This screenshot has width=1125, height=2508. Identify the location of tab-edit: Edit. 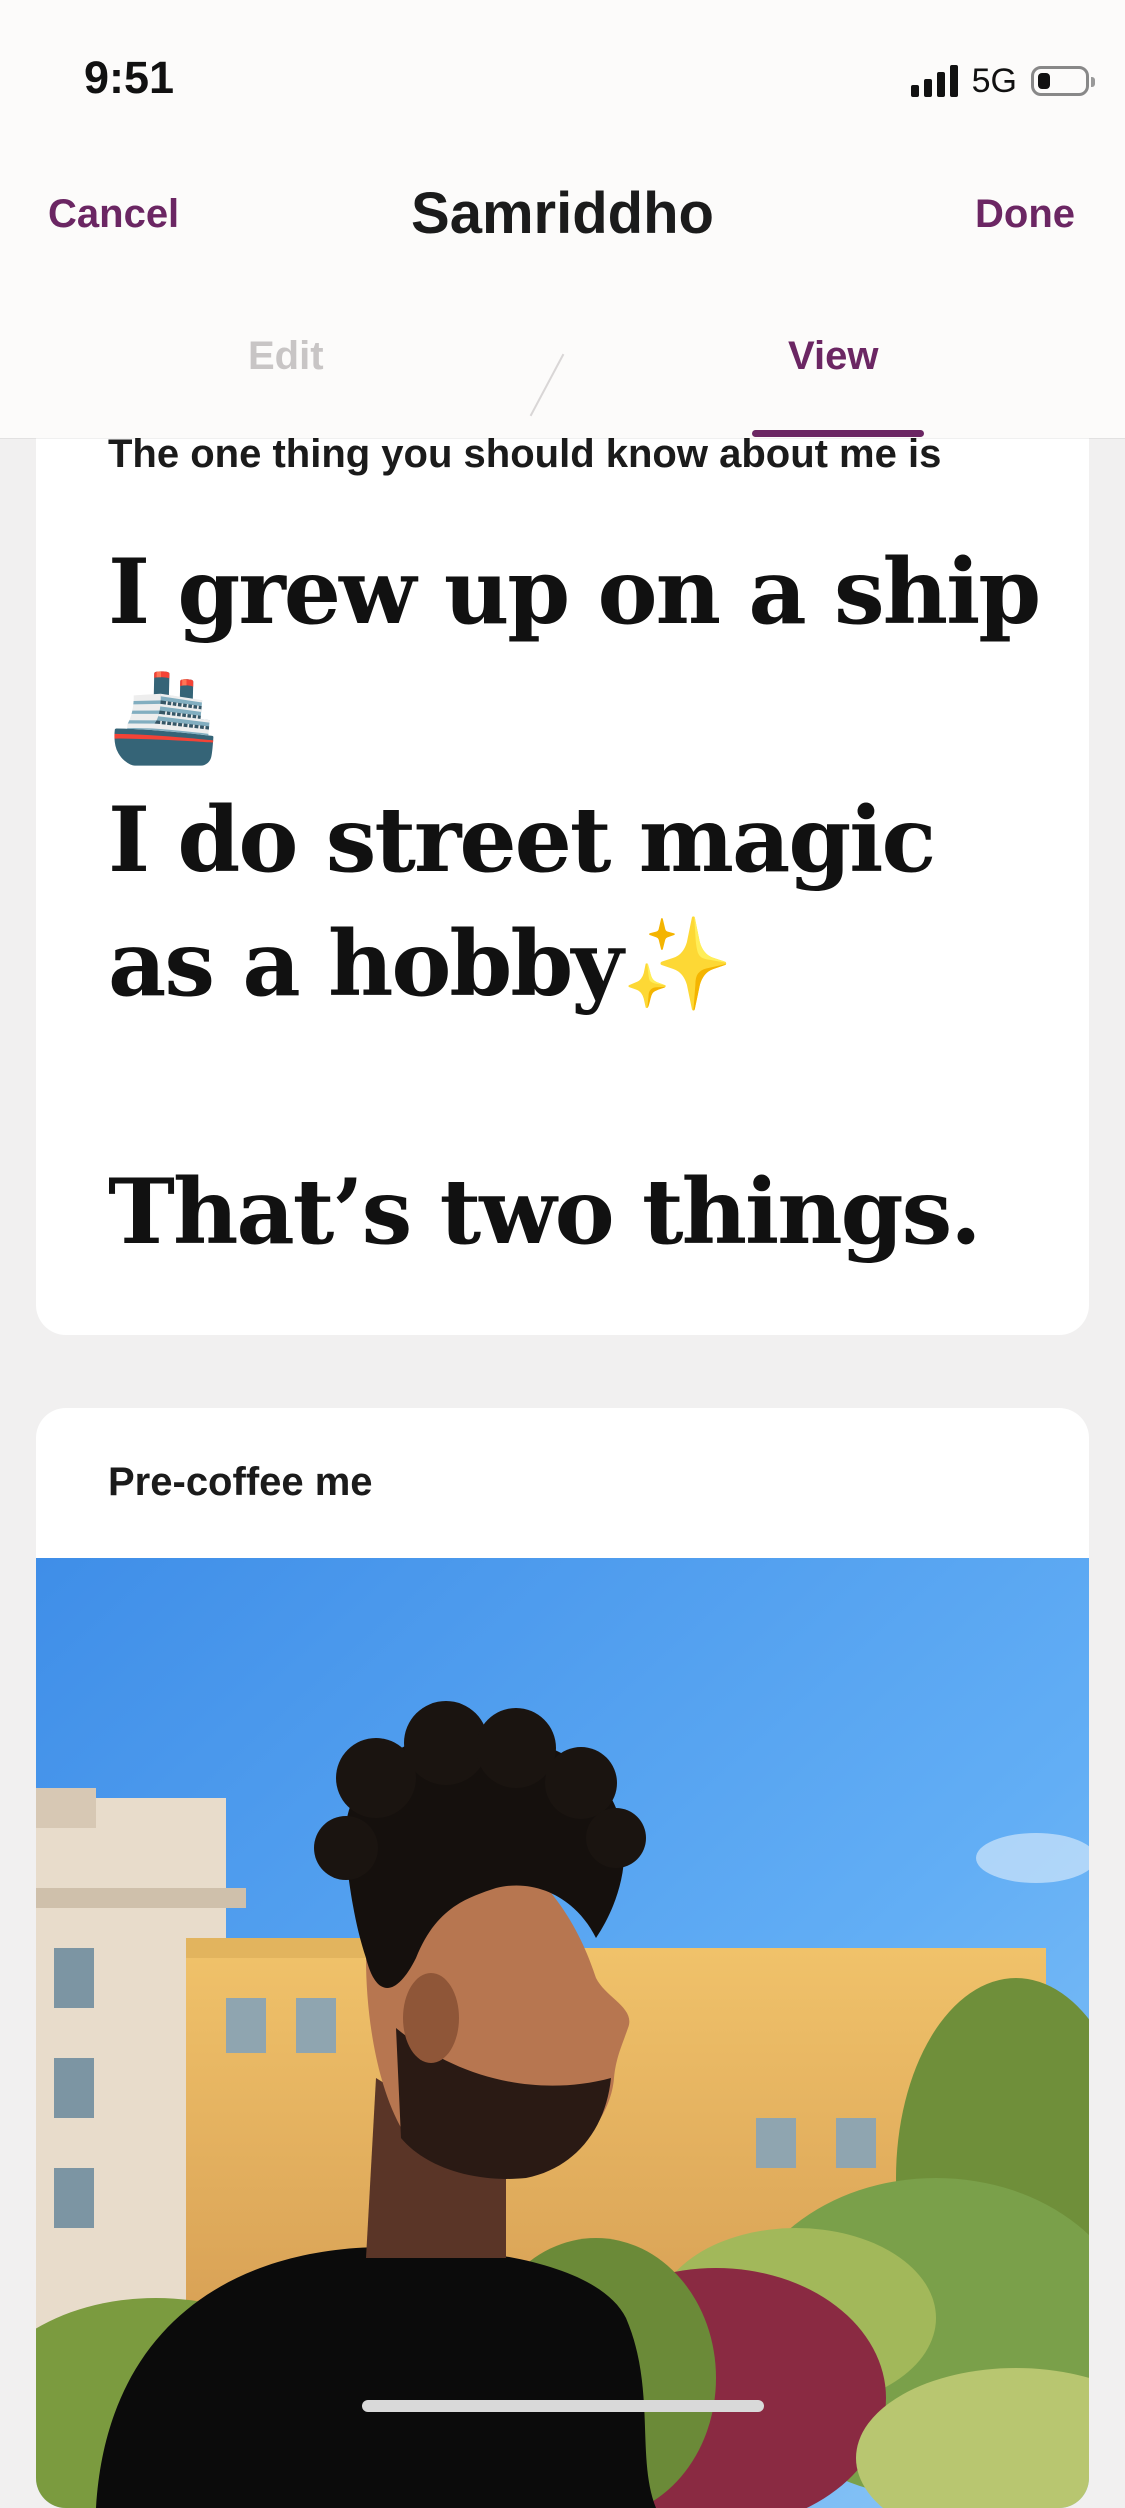
(286, 356).